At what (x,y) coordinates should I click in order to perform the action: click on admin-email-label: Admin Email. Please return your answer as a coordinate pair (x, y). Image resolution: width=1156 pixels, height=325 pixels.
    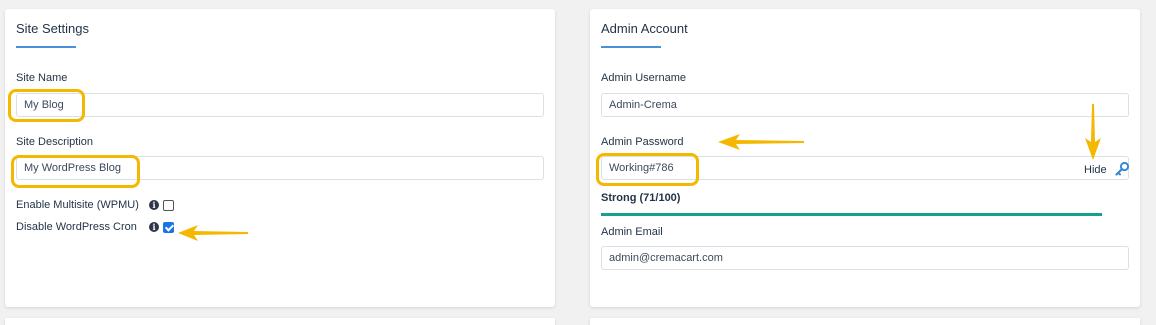
    Looking at the image, I should click on (632, 232).